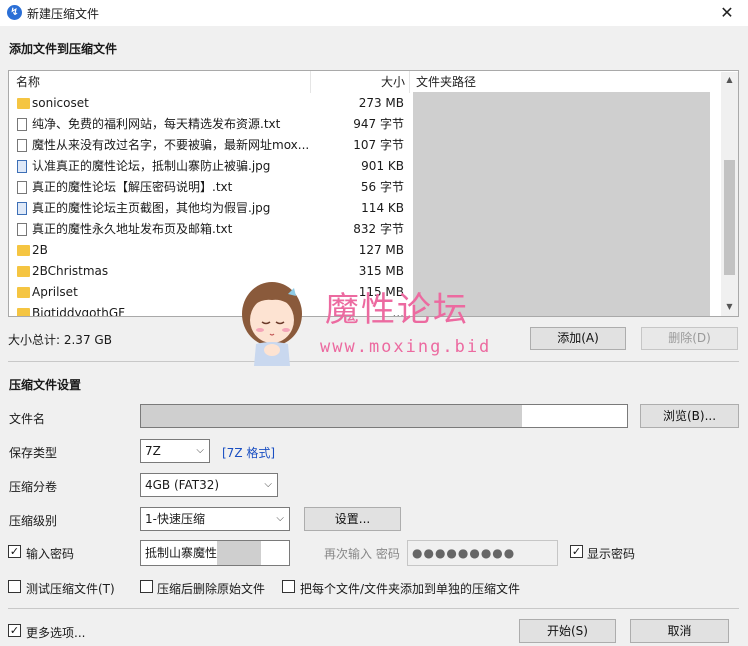 The width and height of the screenshot is (748, 646). Describe the element at coordinates (153, 451) in the screenshot. I see `save-type-value: 7Z` at that location.